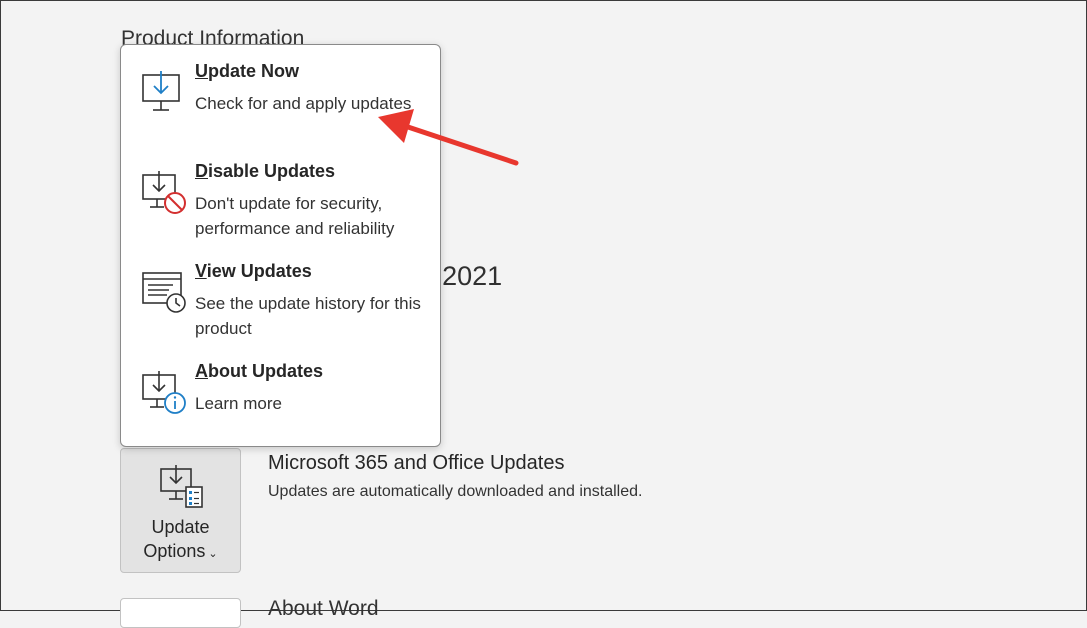 This screenshot has height=628, width=1087. I want to click on menu-item-title: Disable Updates, so click(265, 171).